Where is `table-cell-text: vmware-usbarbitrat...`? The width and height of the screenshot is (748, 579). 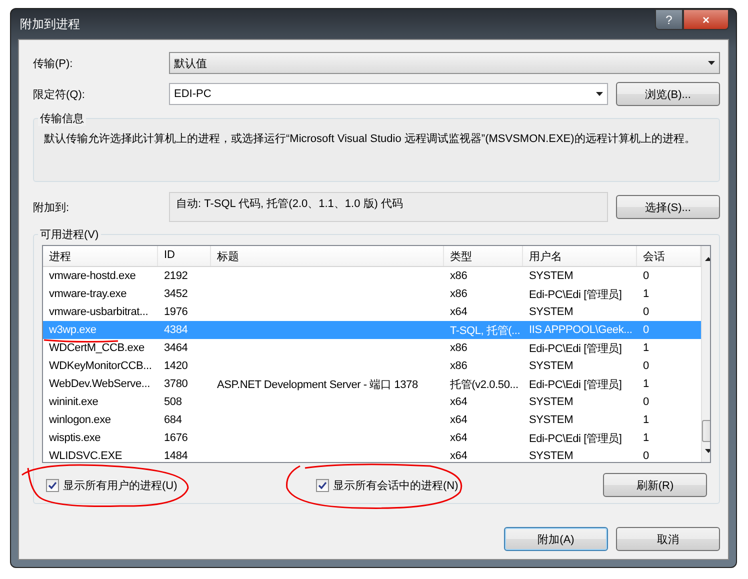 table-cell-text: vmware-usbarbitrat... is located at coordinates (99, 312).